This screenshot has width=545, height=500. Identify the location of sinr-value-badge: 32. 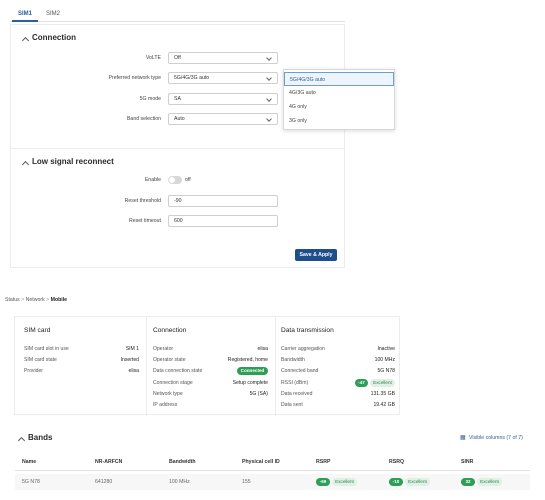
(468, 482).